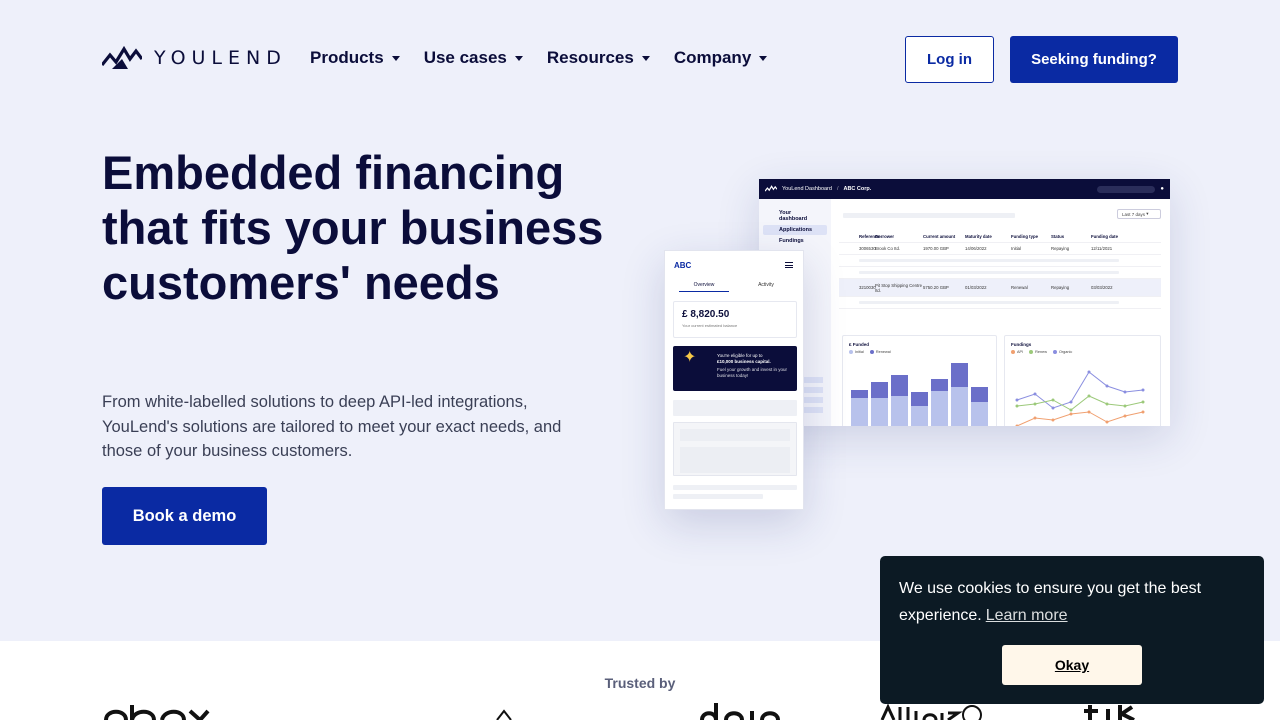 The width and height of the screenshot is (1280, 720). I want to click on book-demo-button: Book a demo, so click(184, 516).